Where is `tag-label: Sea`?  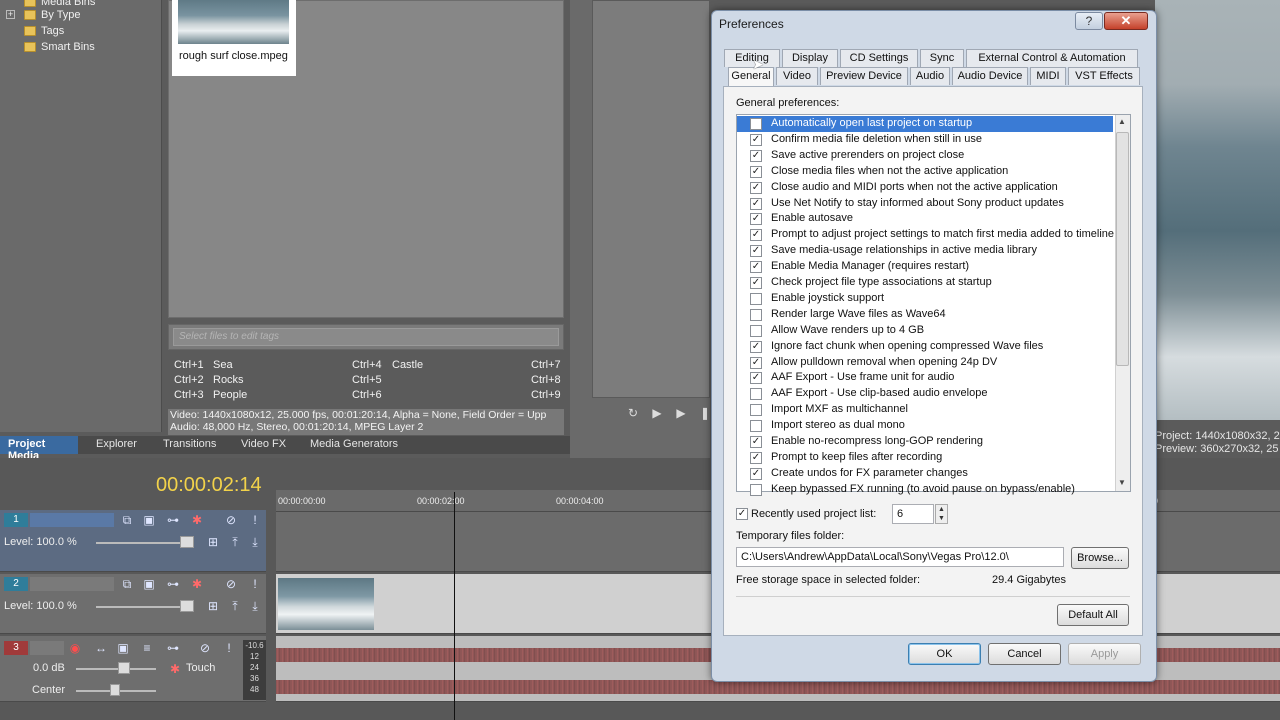
tag-label: Sea is located at coordinates (223, 365).